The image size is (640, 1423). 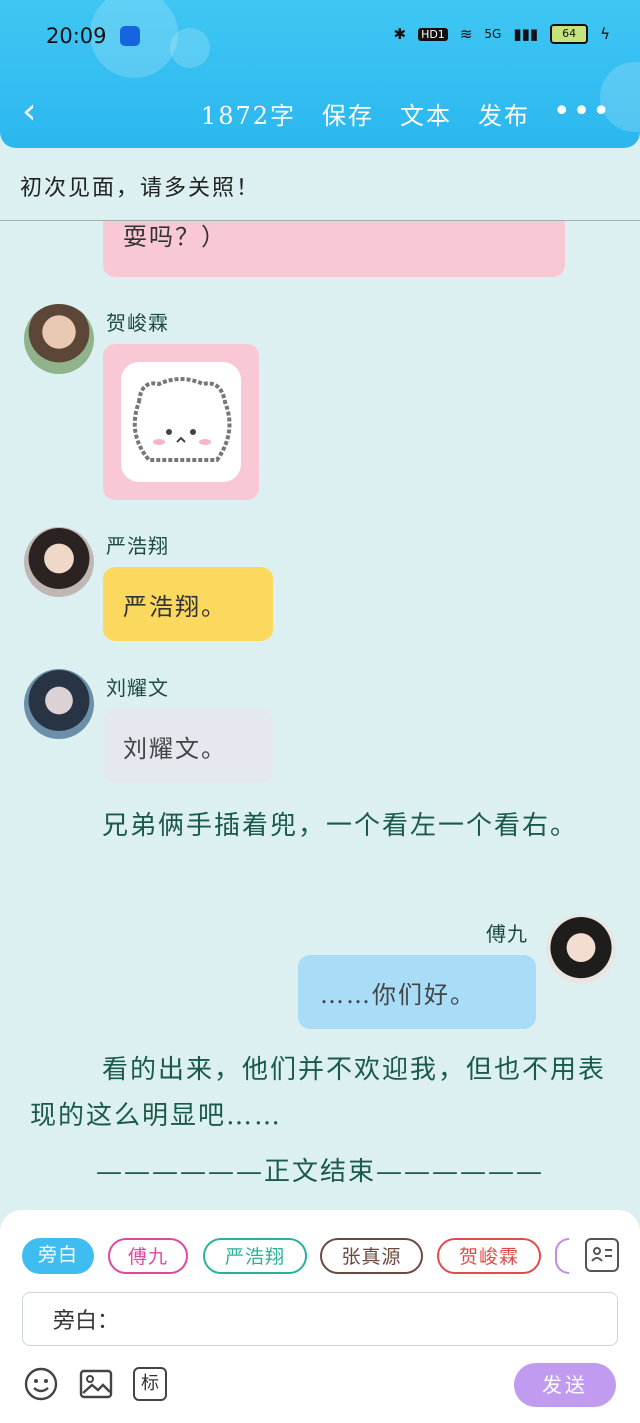 I want to click on message-bubble: 耍吗？）, so click(x=334, y=249).